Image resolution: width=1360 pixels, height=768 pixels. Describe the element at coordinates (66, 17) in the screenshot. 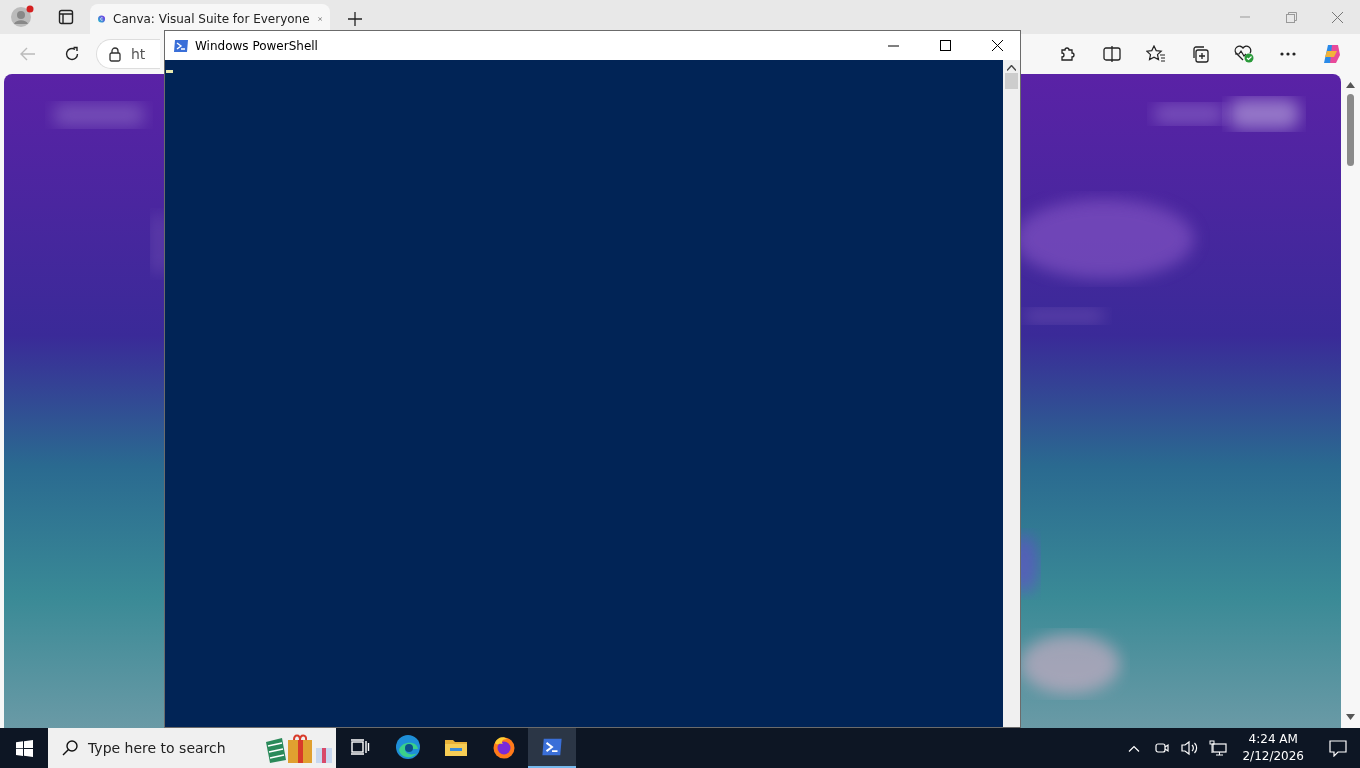

I see `tab-actions-icon` at that location.